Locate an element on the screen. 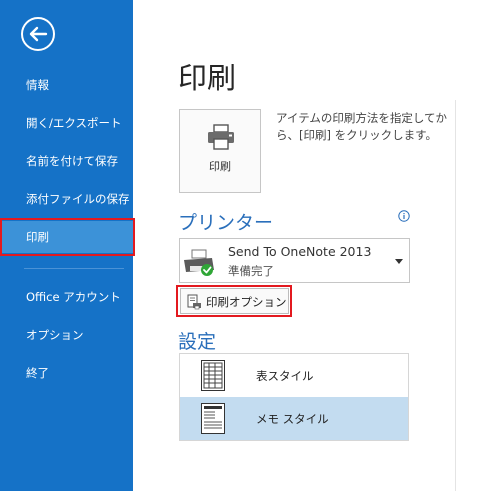 The height and width of the screenshot is (491, 500). style-item-table: 表スタイル is located at coordinates (294, 375).